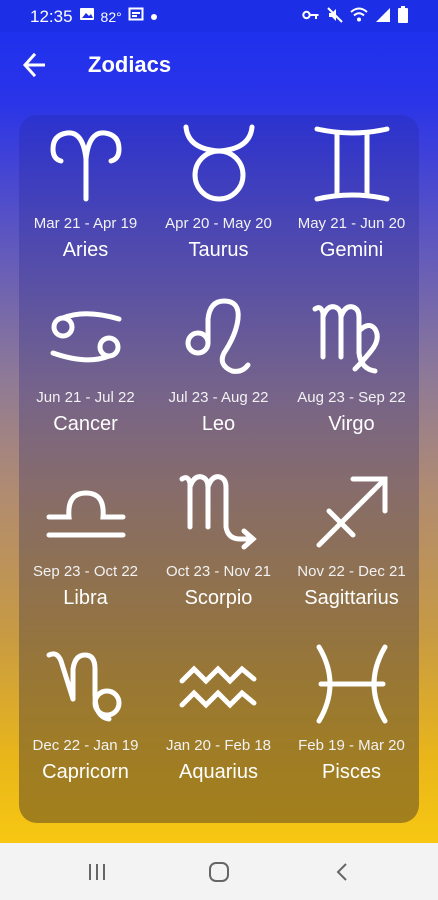  Describe the element at coordinates (383, 17) in the screenshot. I see `signal-icon` at that location.